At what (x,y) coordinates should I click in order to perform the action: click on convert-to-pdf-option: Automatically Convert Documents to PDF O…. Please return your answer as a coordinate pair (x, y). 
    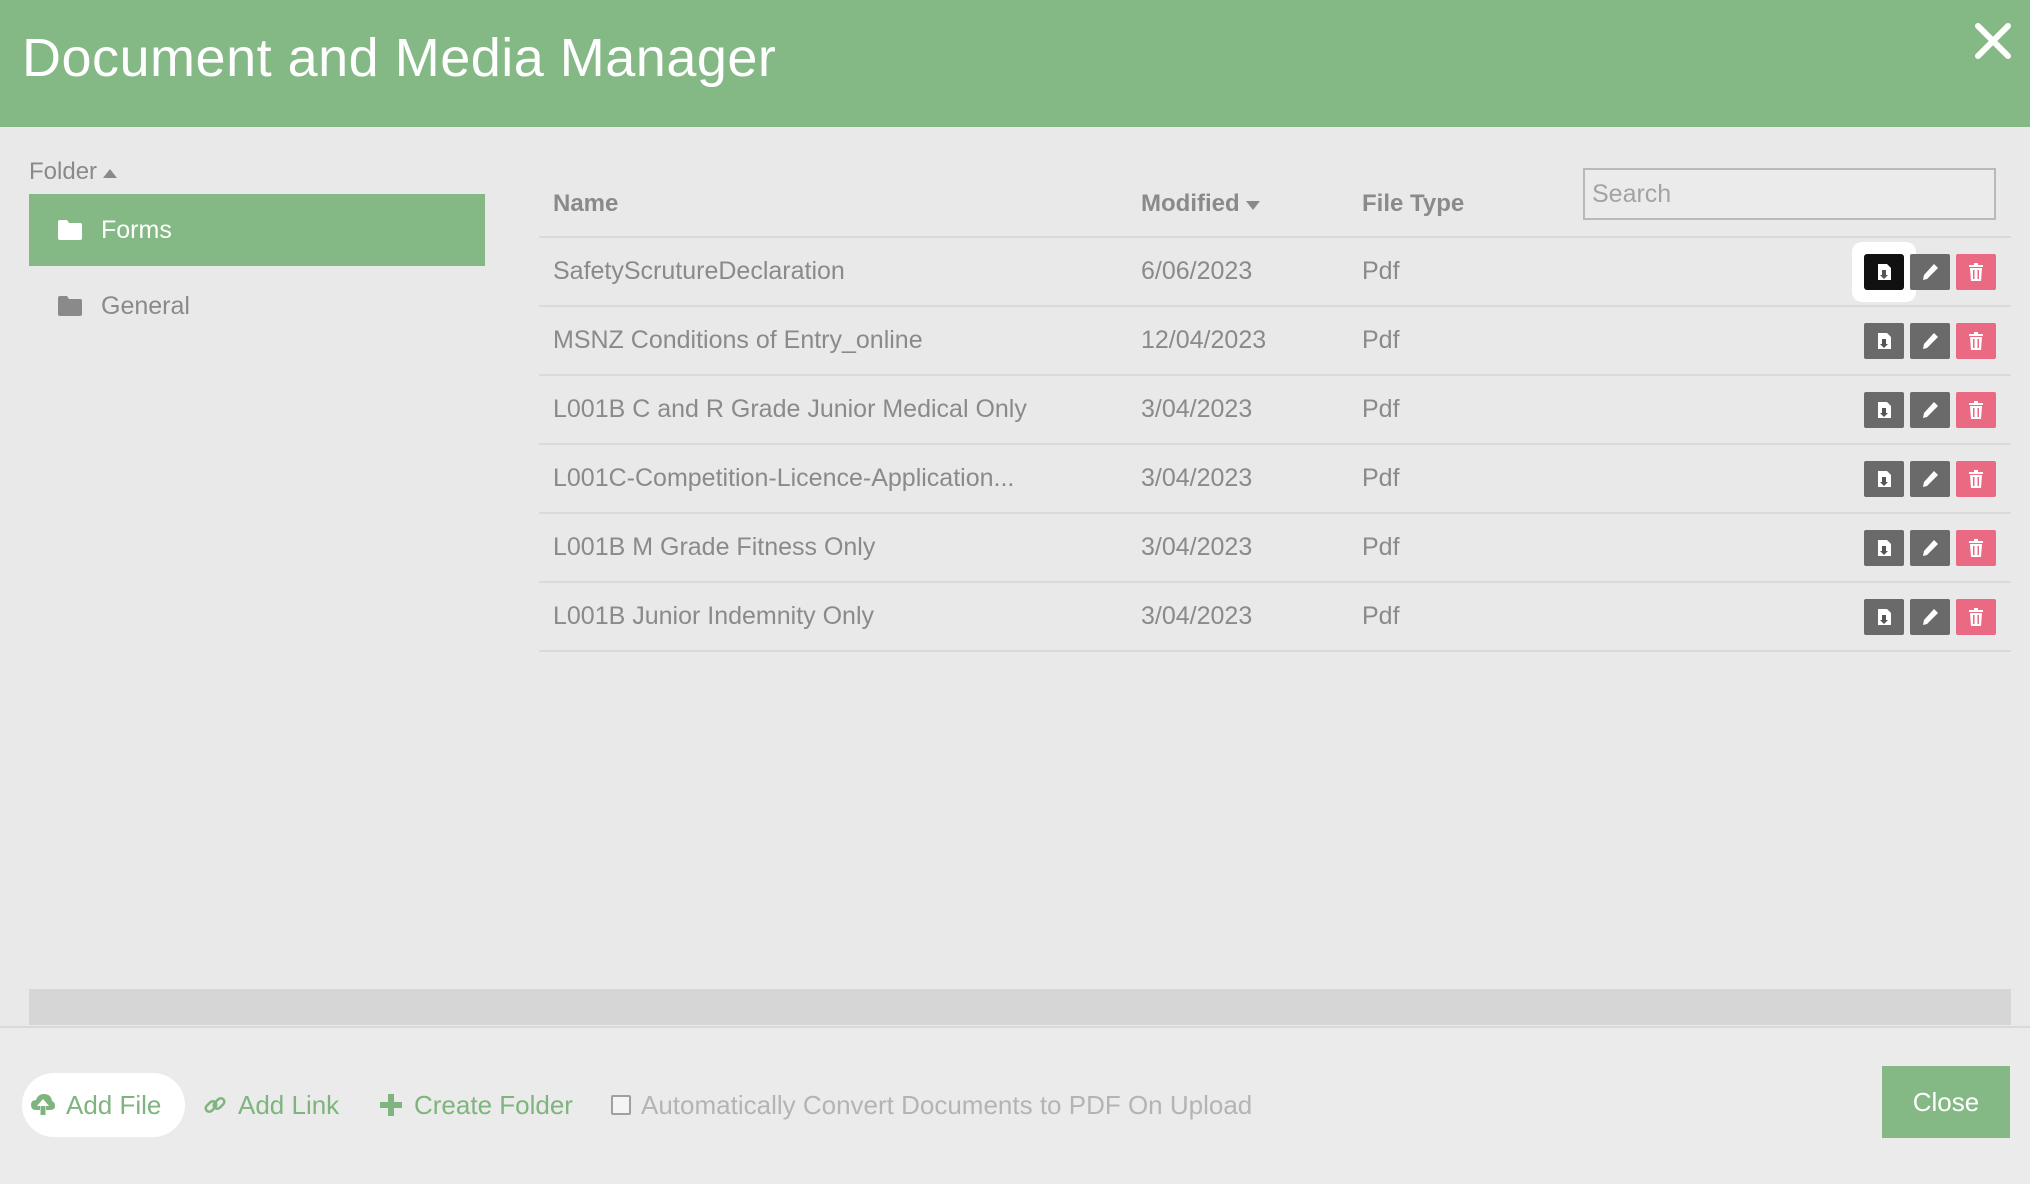
    Looking at the image, I should click on (931, 1105).